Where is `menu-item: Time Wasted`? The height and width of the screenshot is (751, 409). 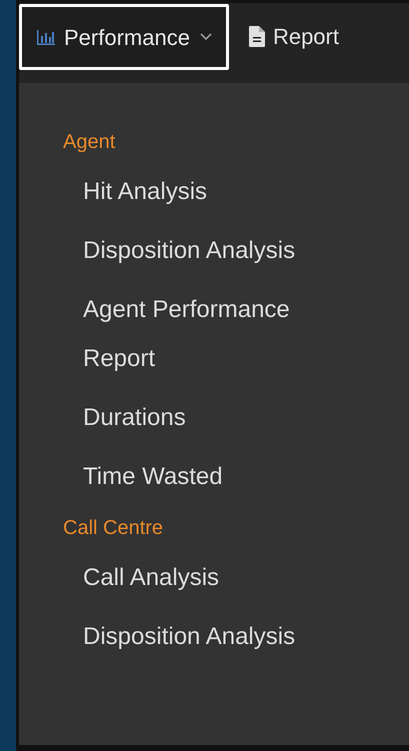
menu-item: Time Wasted is located at coordinates (213, 476).